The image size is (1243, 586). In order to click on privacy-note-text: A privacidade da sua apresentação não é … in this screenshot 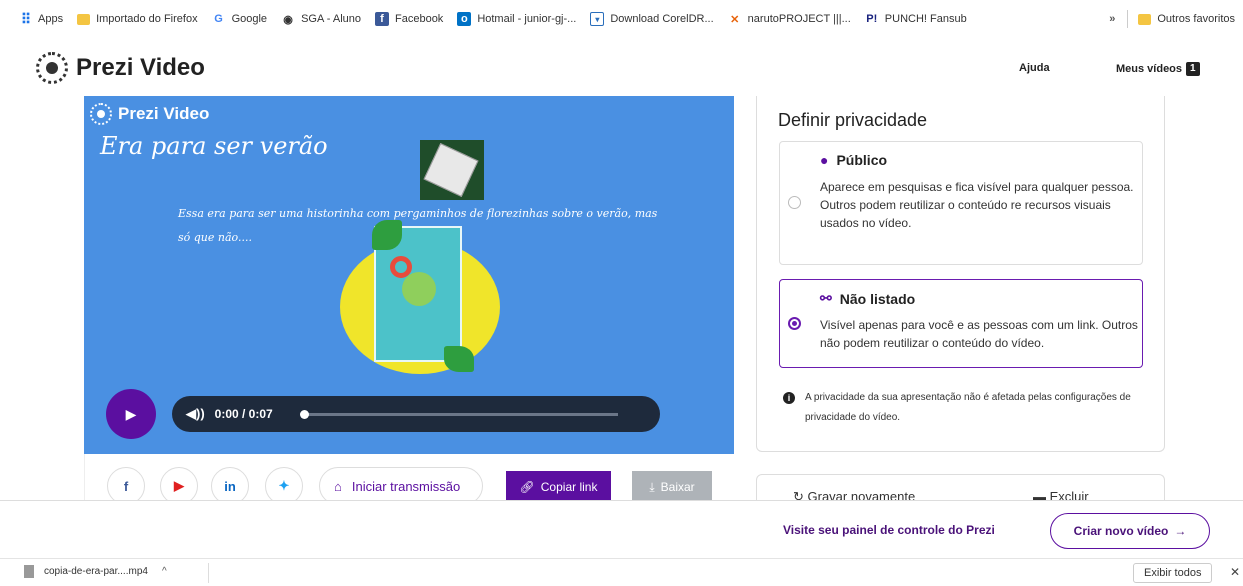, I will do `click(968, 407)`.